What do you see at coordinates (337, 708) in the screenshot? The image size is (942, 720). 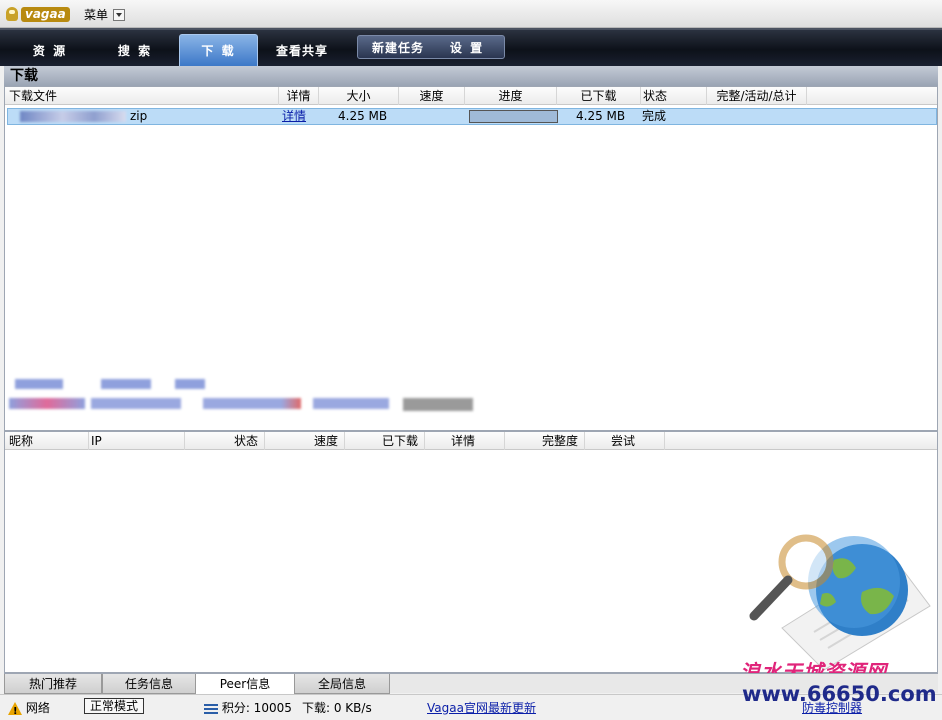 I see `download-rate: 下载: 0 KB/s` at bounding box center [337, 708].